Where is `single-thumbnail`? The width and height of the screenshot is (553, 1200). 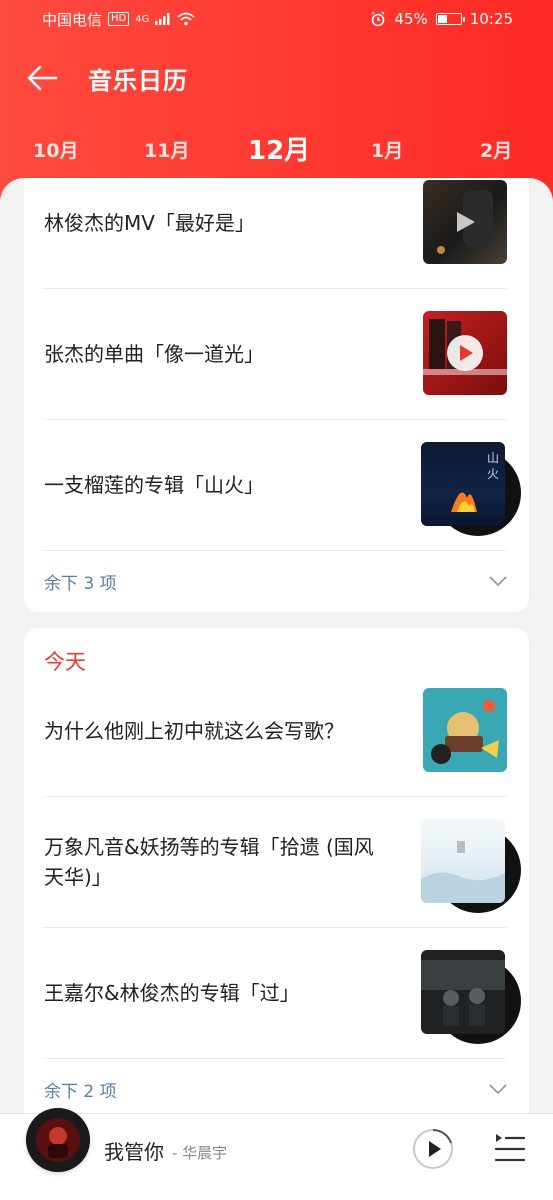 single-thumbnail is located at coordinates (465, 353).